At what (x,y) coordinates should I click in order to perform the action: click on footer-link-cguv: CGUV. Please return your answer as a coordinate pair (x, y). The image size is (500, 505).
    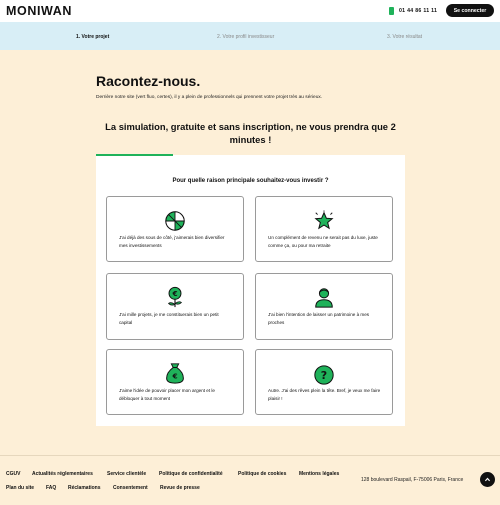
    Looking at the image, I should click on (13, 474).